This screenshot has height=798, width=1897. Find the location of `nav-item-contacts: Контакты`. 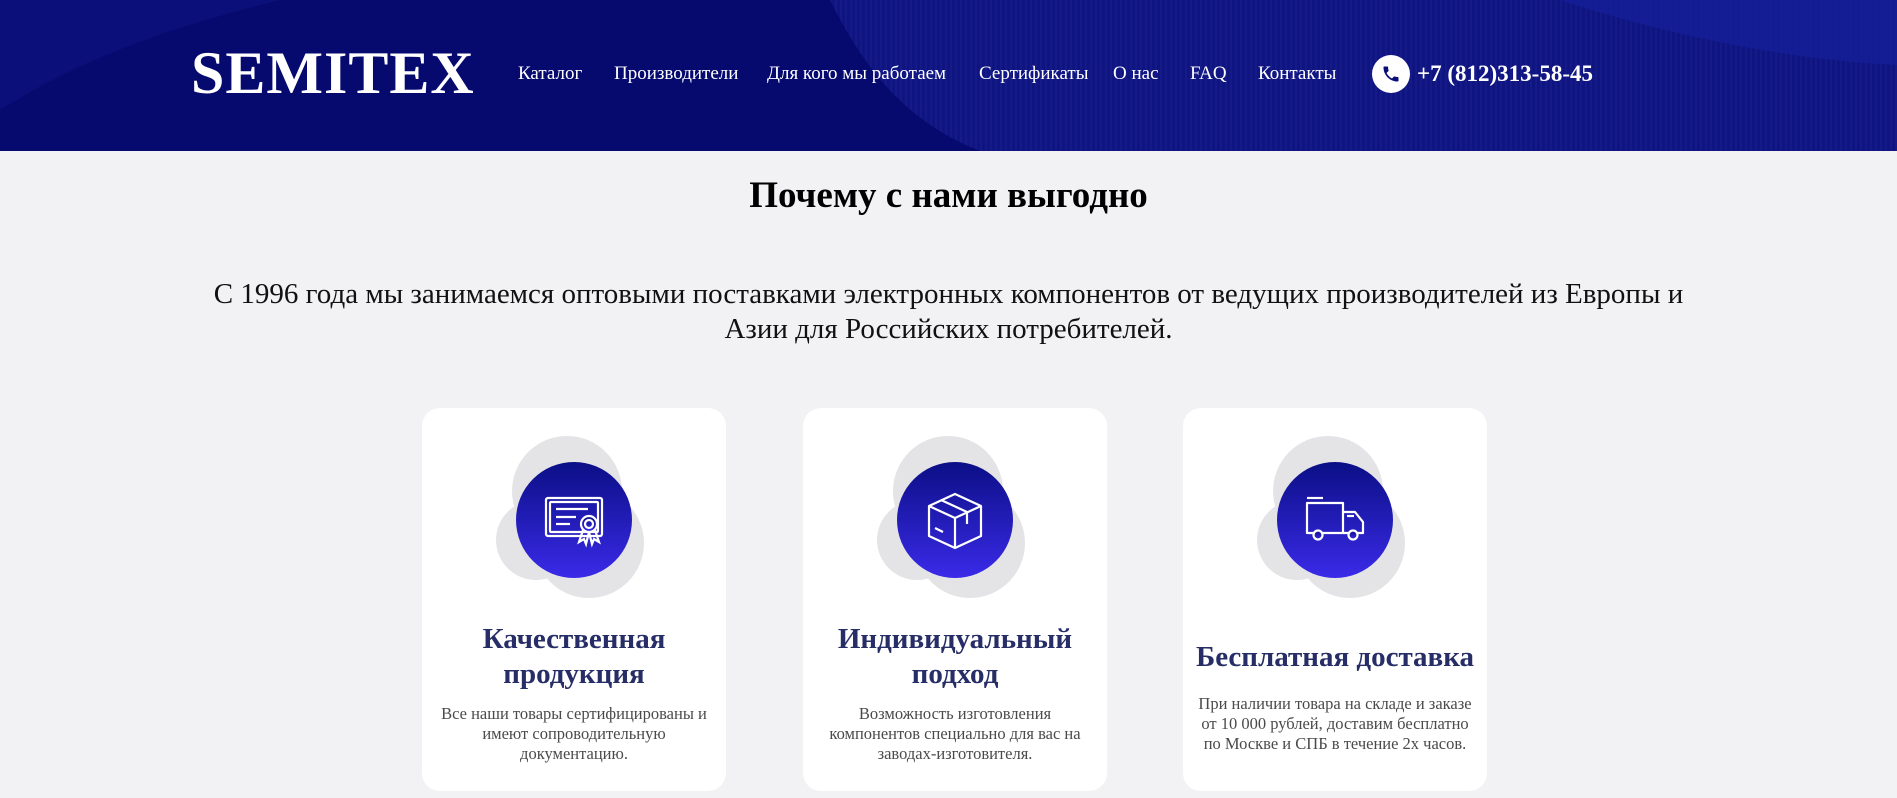

nav-item-contacts: Контакты is located at coordinates (1297, 74).